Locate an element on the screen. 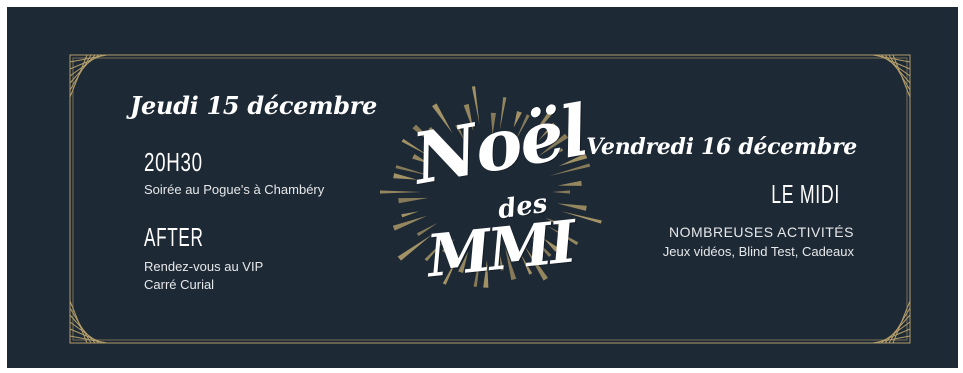 The image size is (963, 373). right-activities-title: NOMBREUSES ACTIVITÉS is located at coordinates (761, 232).